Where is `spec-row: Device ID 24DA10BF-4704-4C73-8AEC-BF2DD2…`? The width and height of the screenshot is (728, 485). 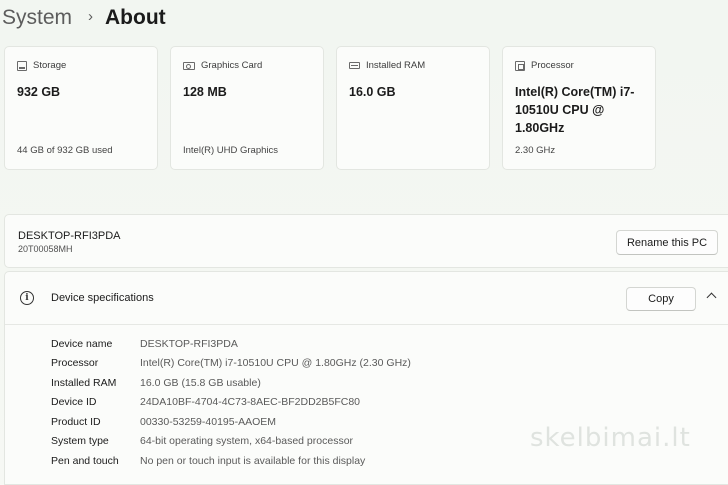 spec-row: Device ID 24DA10BF-4704-4C73-8AEC-BF2DD2… is located at coordinates (231, 403).